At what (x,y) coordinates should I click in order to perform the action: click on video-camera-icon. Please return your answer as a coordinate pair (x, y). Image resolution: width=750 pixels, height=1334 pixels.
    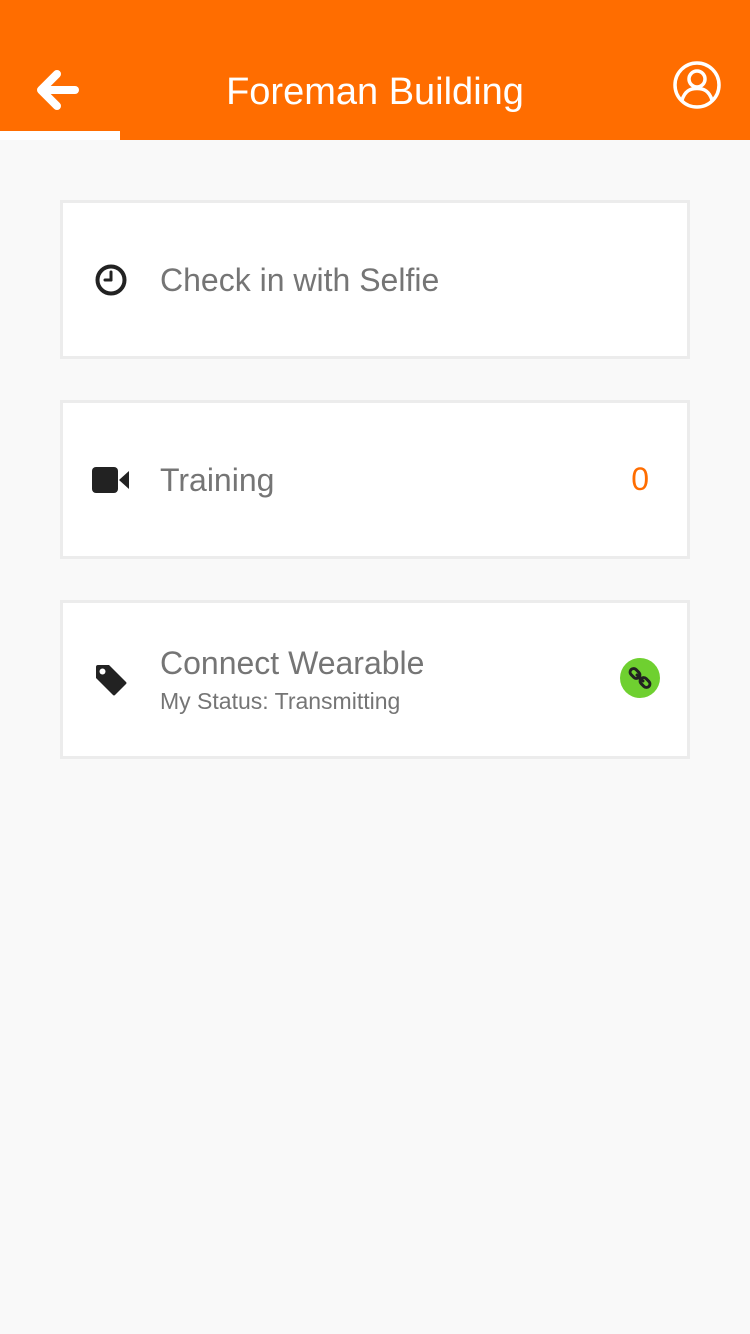
    Looking at the image, I should click on (111, 480).